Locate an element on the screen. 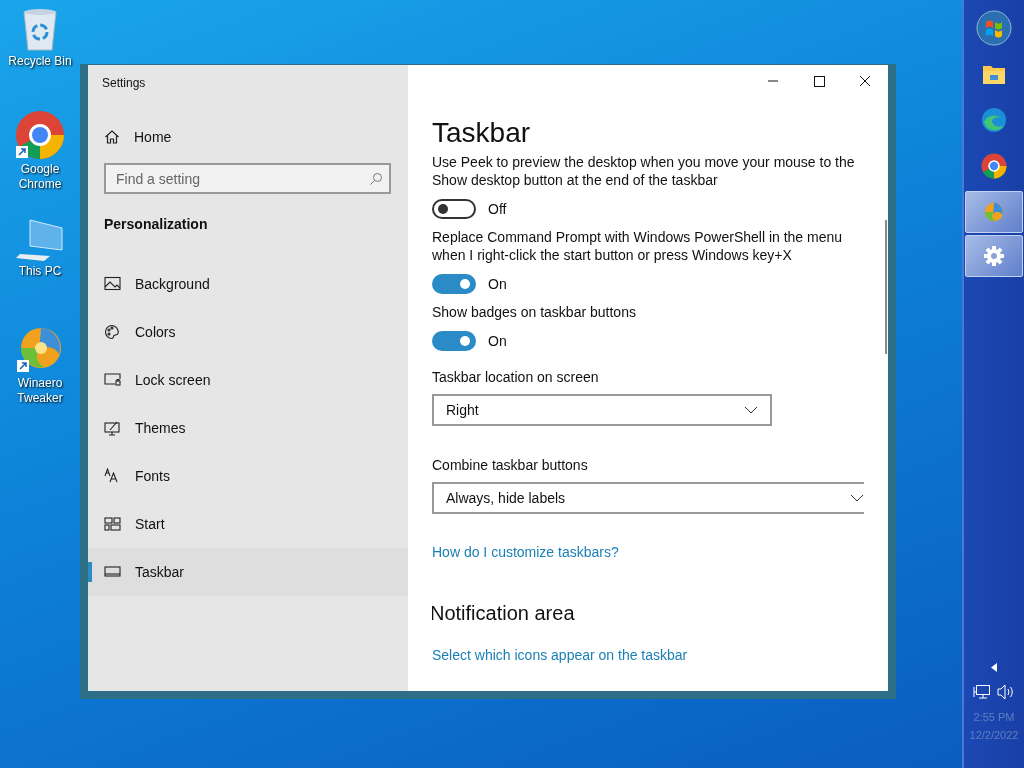 Image resolution: width=1024 pixels, height=768 pixels. start-orb-icon is located at coordinates (994, 28).